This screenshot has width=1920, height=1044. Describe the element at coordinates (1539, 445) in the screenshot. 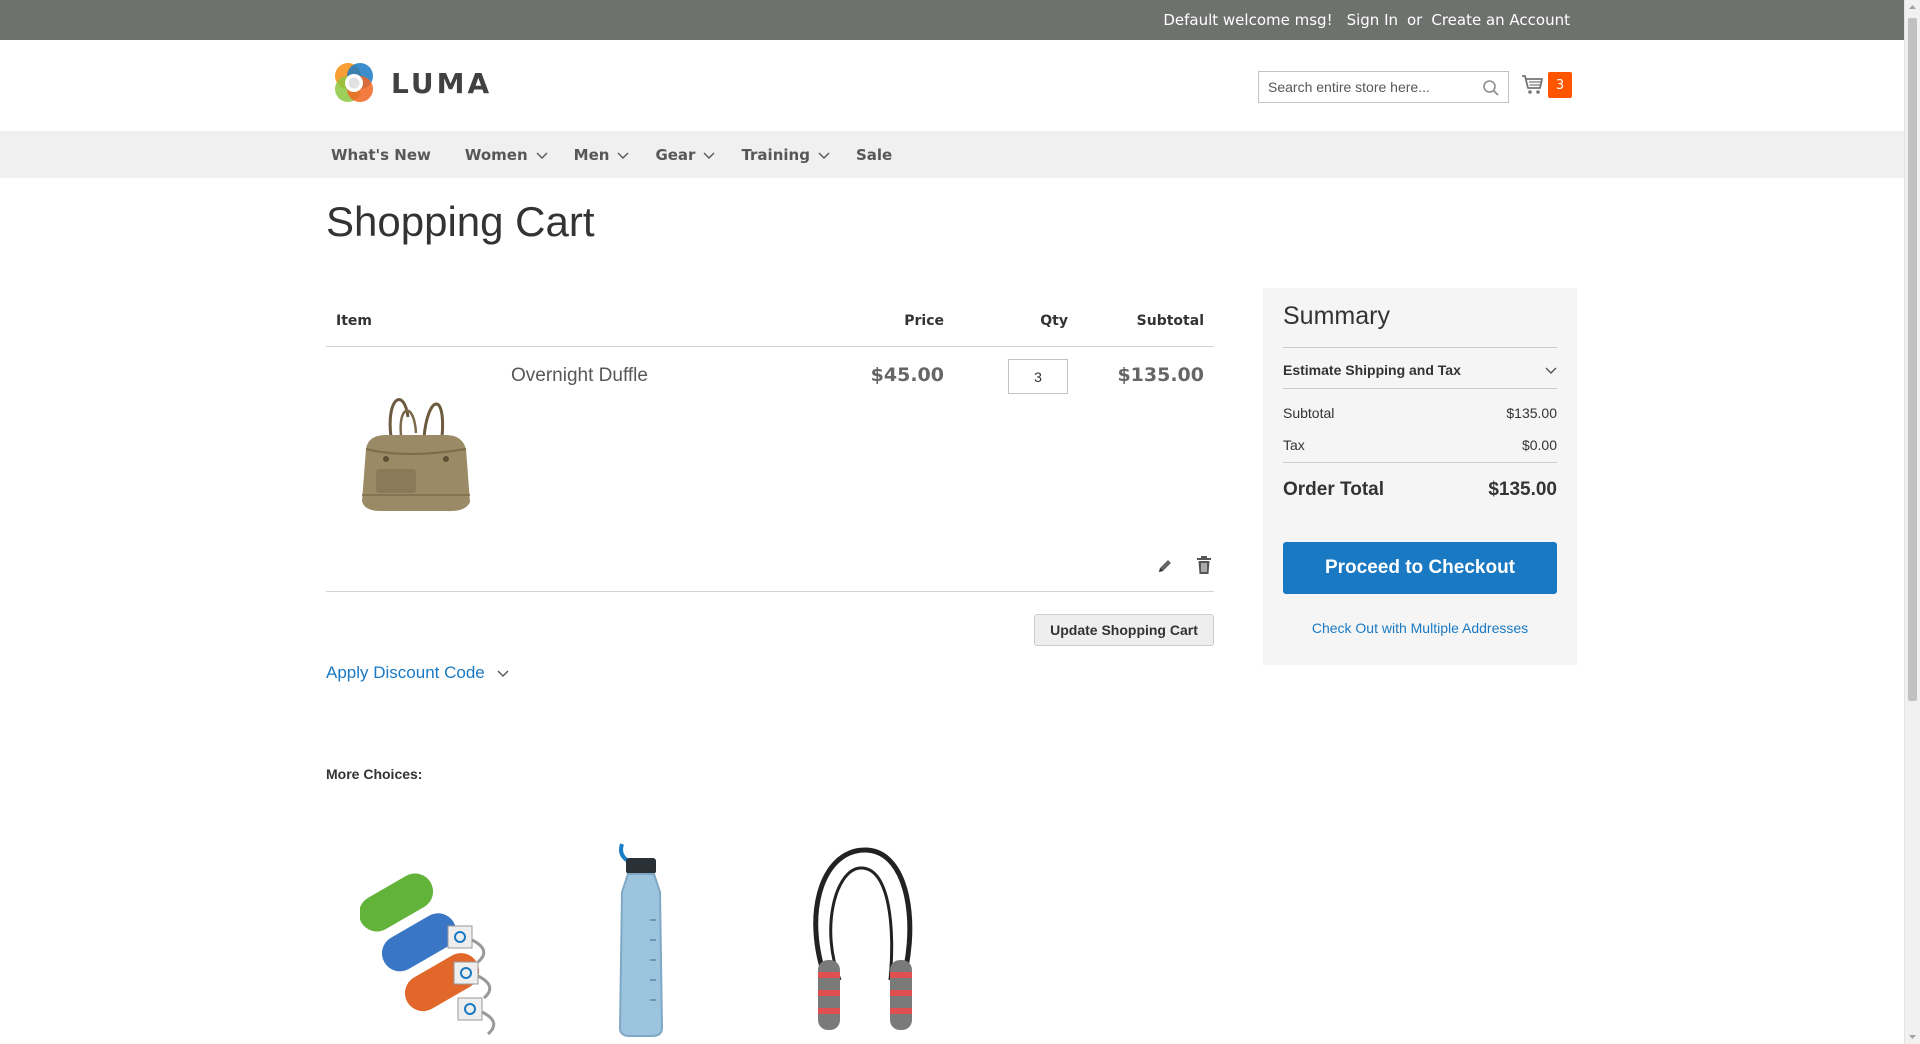

I see `summary-tax-value: $0.00` at that location.